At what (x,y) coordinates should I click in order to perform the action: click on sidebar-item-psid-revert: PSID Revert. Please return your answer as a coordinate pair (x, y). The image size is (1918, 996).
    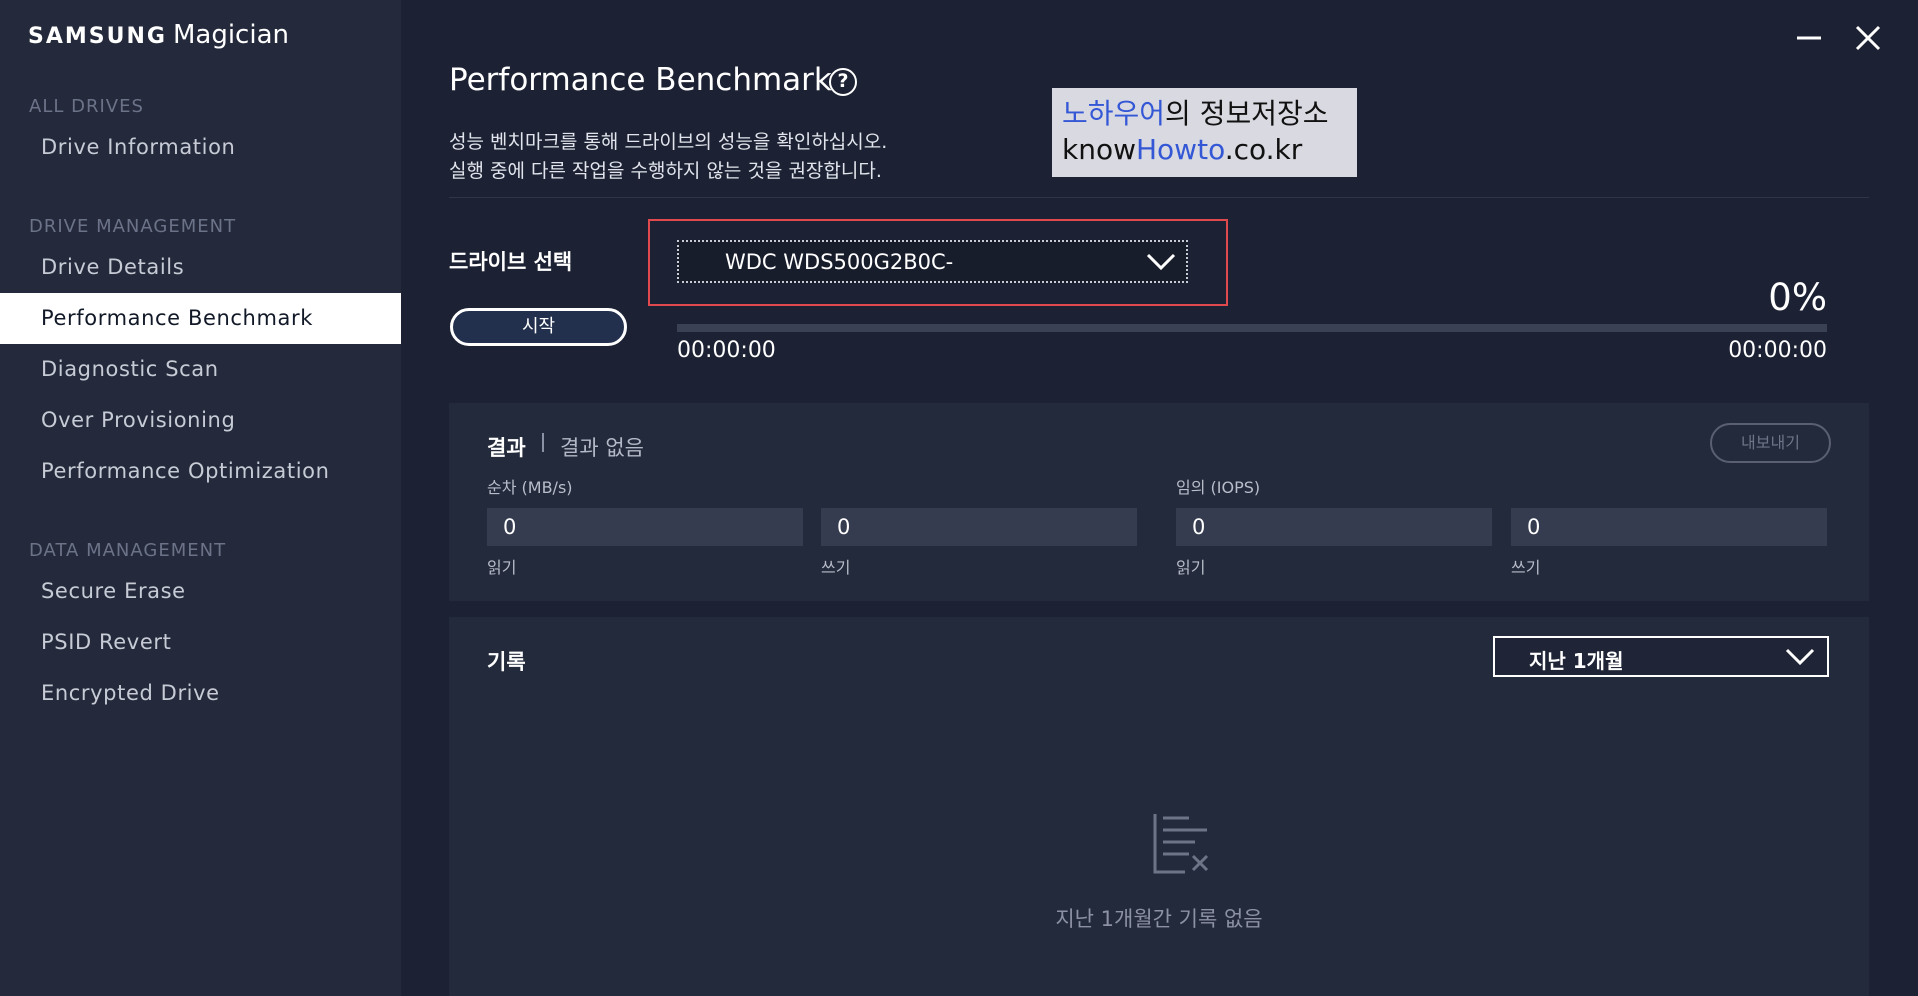
    Looking at the image, I should click on (200, 642).